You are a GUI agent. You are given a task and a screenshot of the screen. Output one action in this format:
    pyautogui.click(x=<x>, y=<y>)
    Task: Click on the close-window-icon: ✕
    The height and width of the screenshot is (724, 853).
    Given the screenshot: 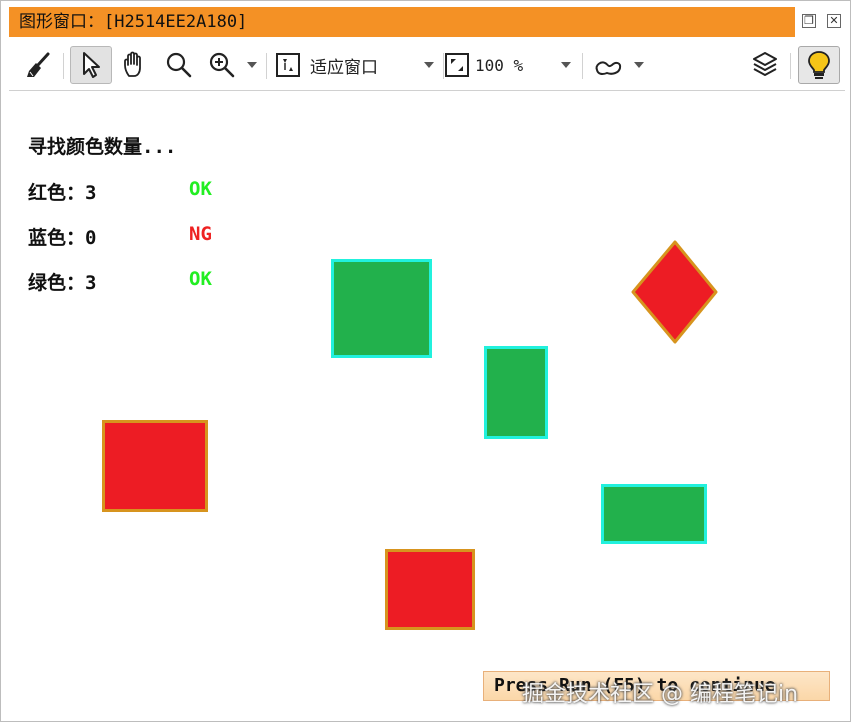 What is the action you would take?
    pyautogui.click(x=834, y=21)
    